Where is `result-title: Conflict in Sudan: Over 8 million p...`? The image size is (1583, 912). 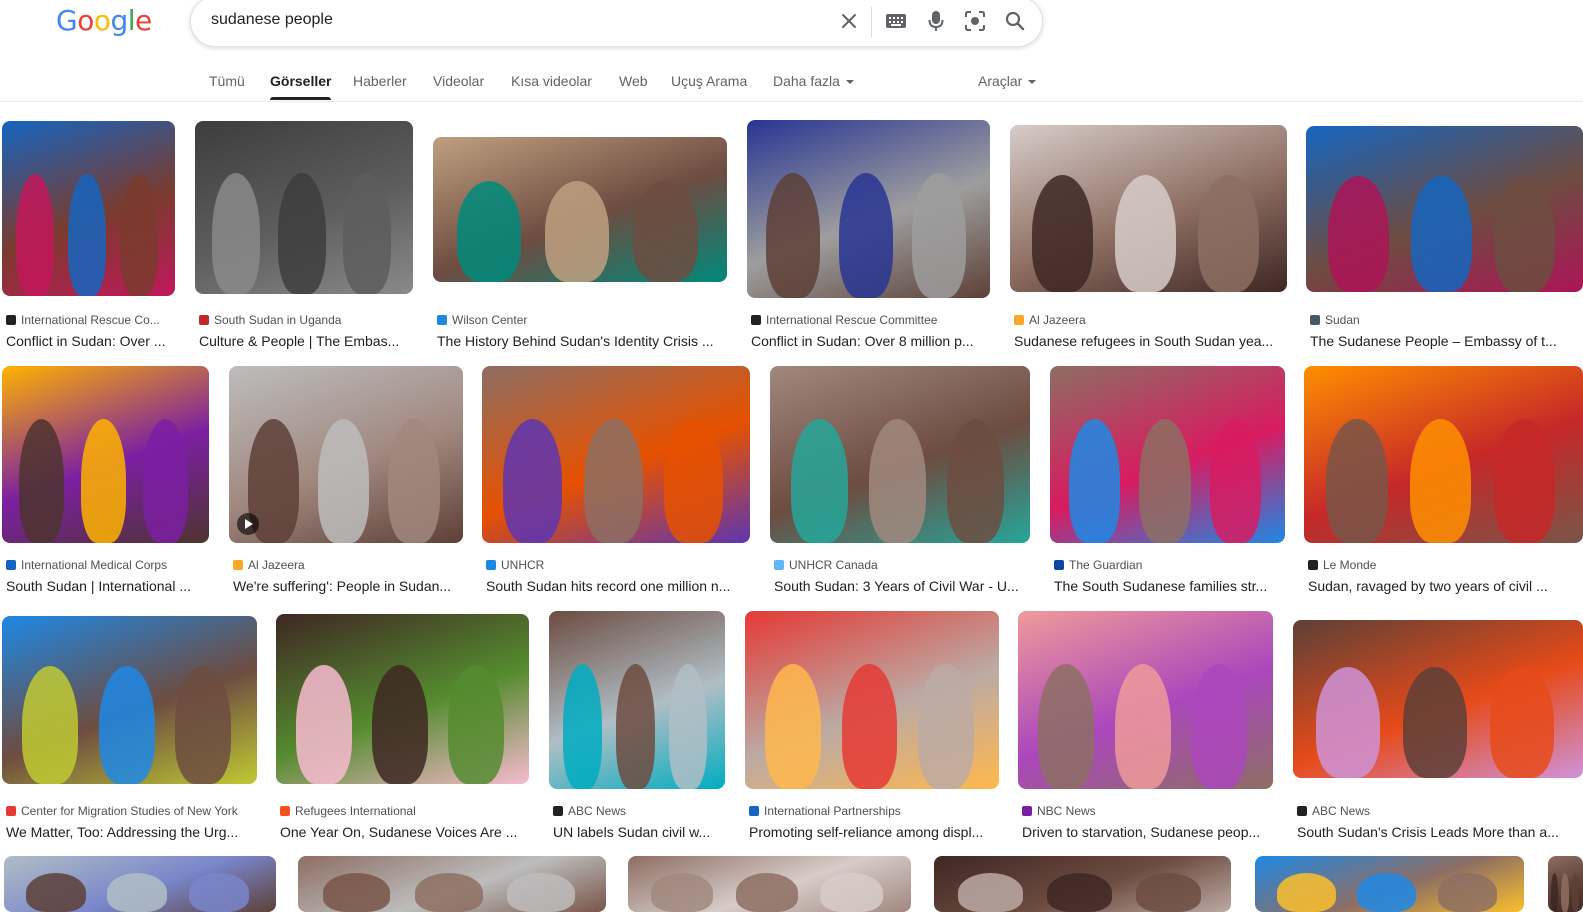 result-title: Conflict in Sudan: Over 8 million p... is located at coordinates (870, 341).